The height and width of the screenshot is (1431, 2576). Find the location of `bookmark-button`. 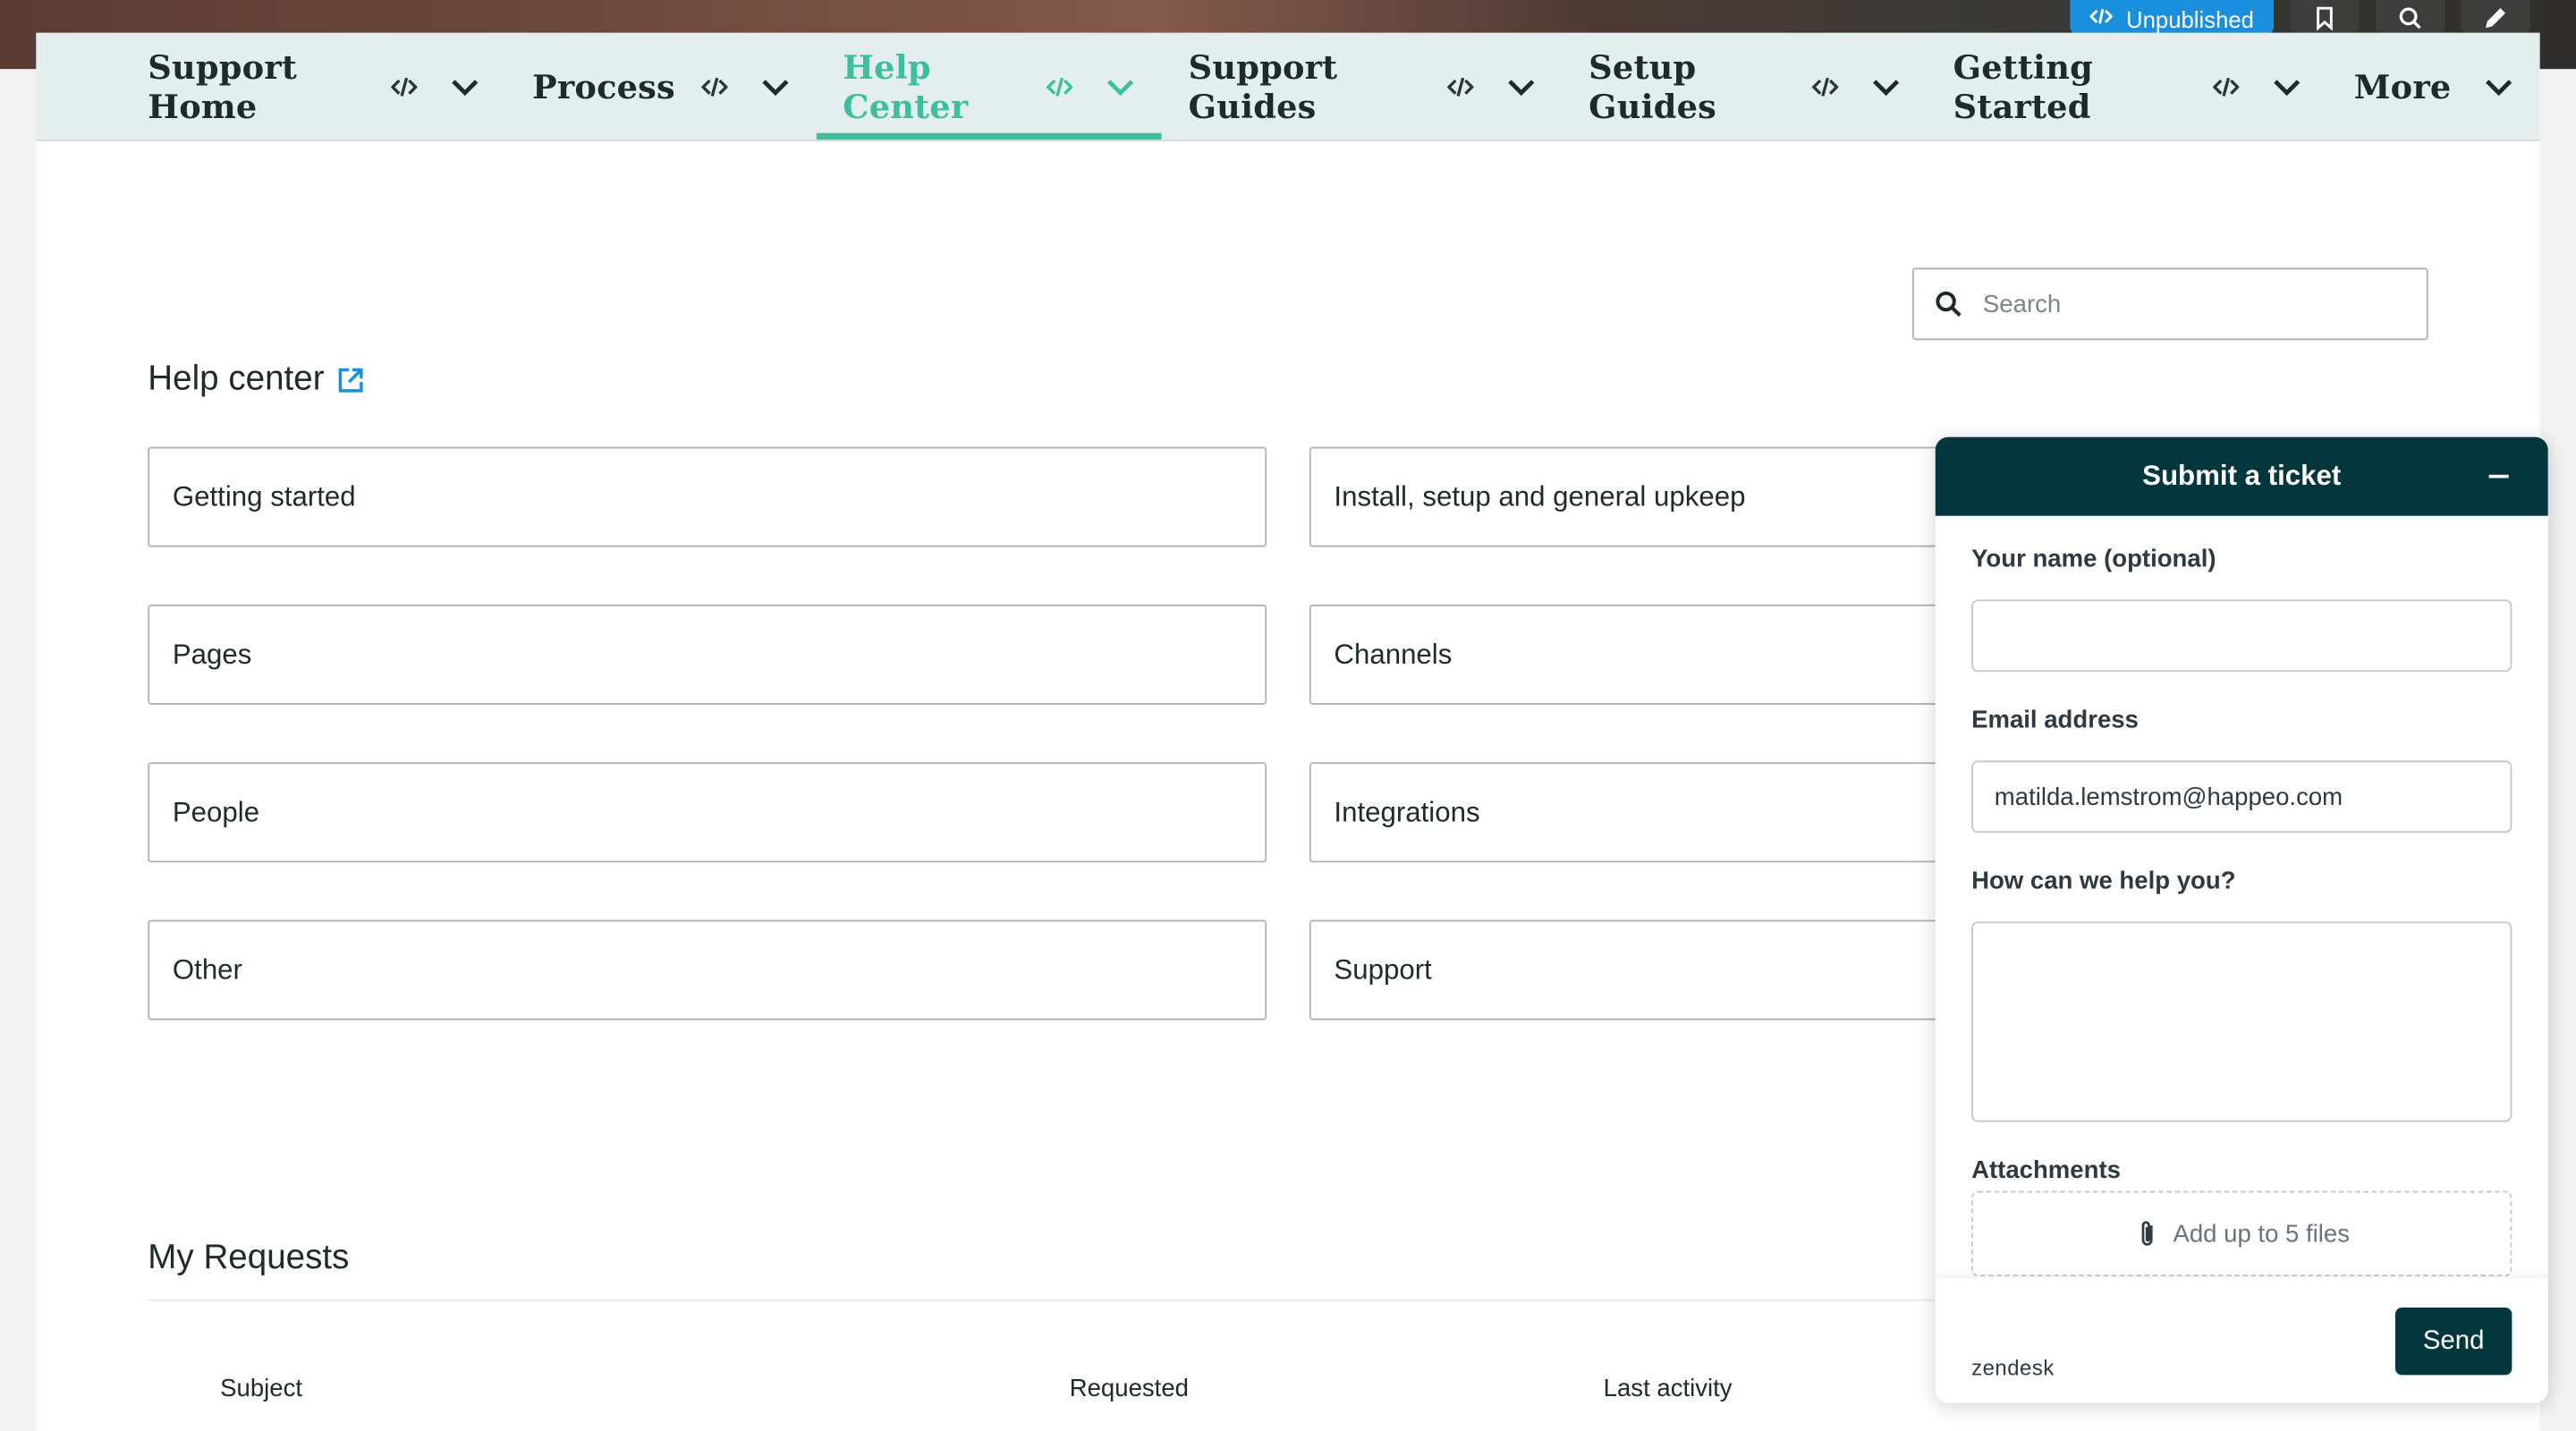

bookmark-button is located at coordinates (2325, 19).